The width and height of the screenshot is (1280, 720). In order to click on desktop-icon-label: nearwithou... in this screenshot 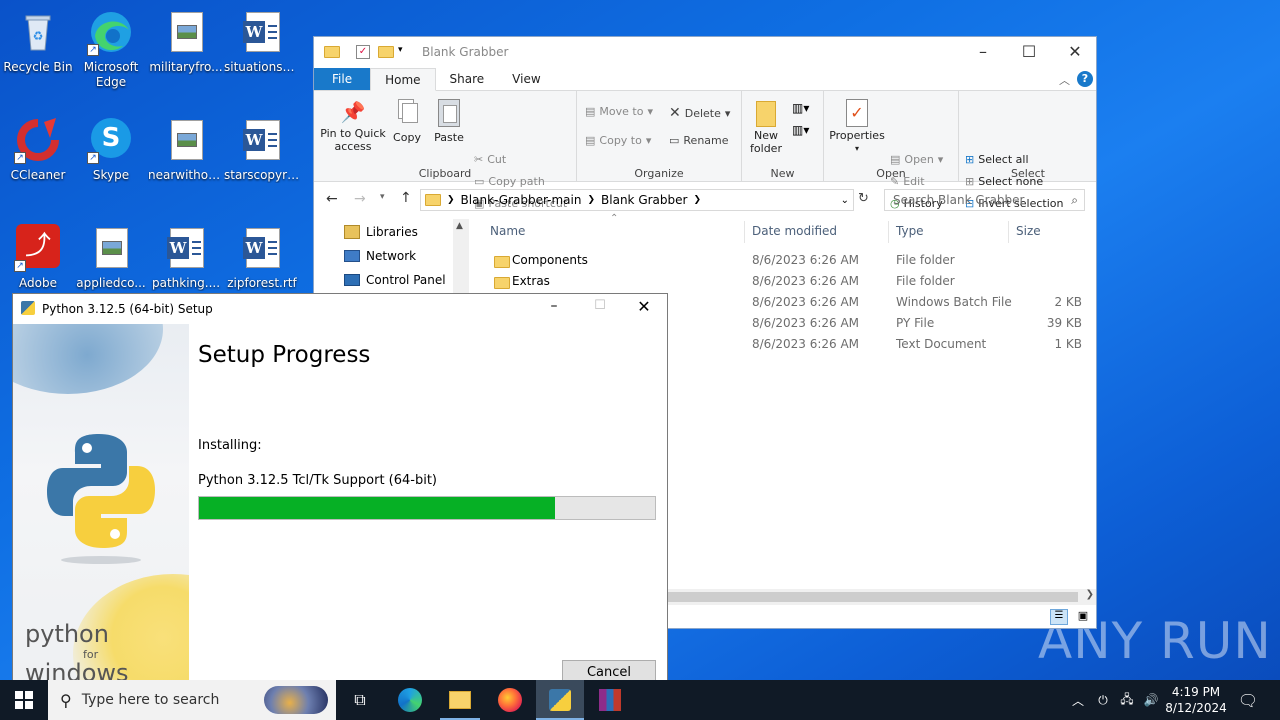, I will do `click(186, 175)`.